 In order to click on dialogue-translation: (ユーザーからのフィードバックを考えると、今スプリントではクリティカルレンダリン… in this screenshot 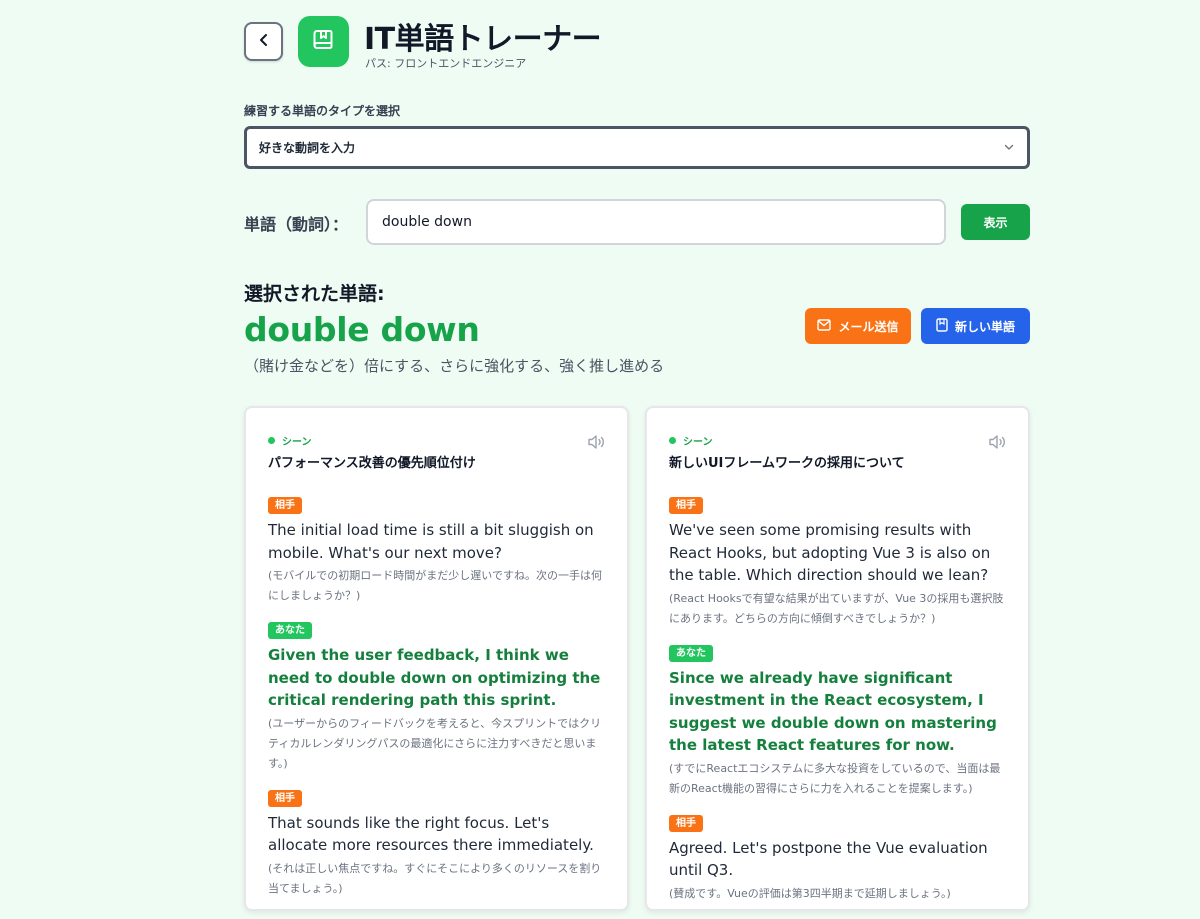, I will do `click(435, 743)`.